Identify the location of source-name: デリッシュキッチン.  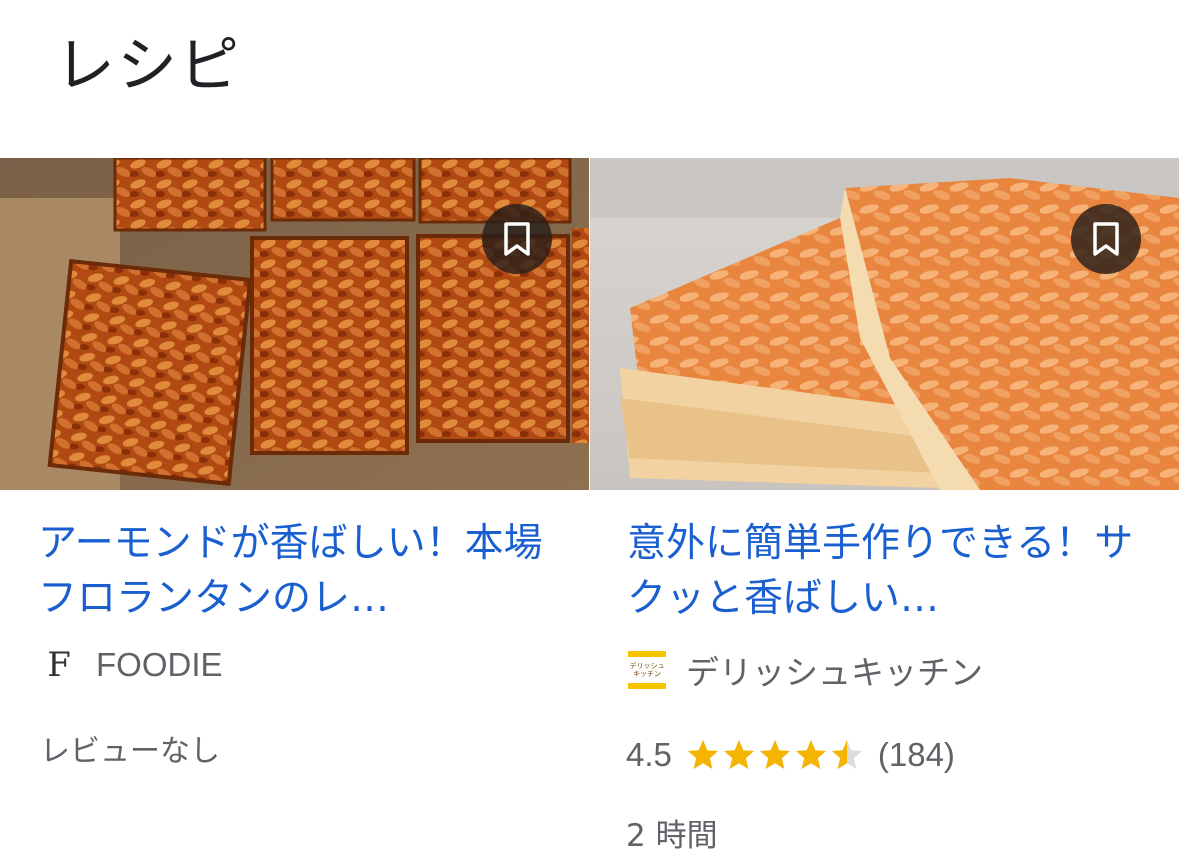
(834, 672).